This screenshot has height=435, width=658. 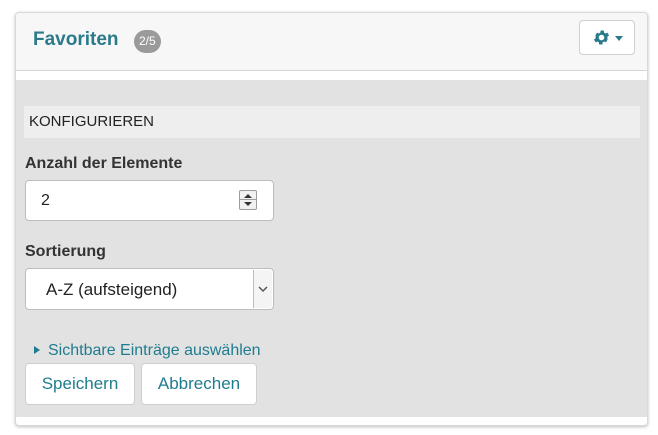 I want to click on settings-dropdown-button, so click(x=607, y=37).